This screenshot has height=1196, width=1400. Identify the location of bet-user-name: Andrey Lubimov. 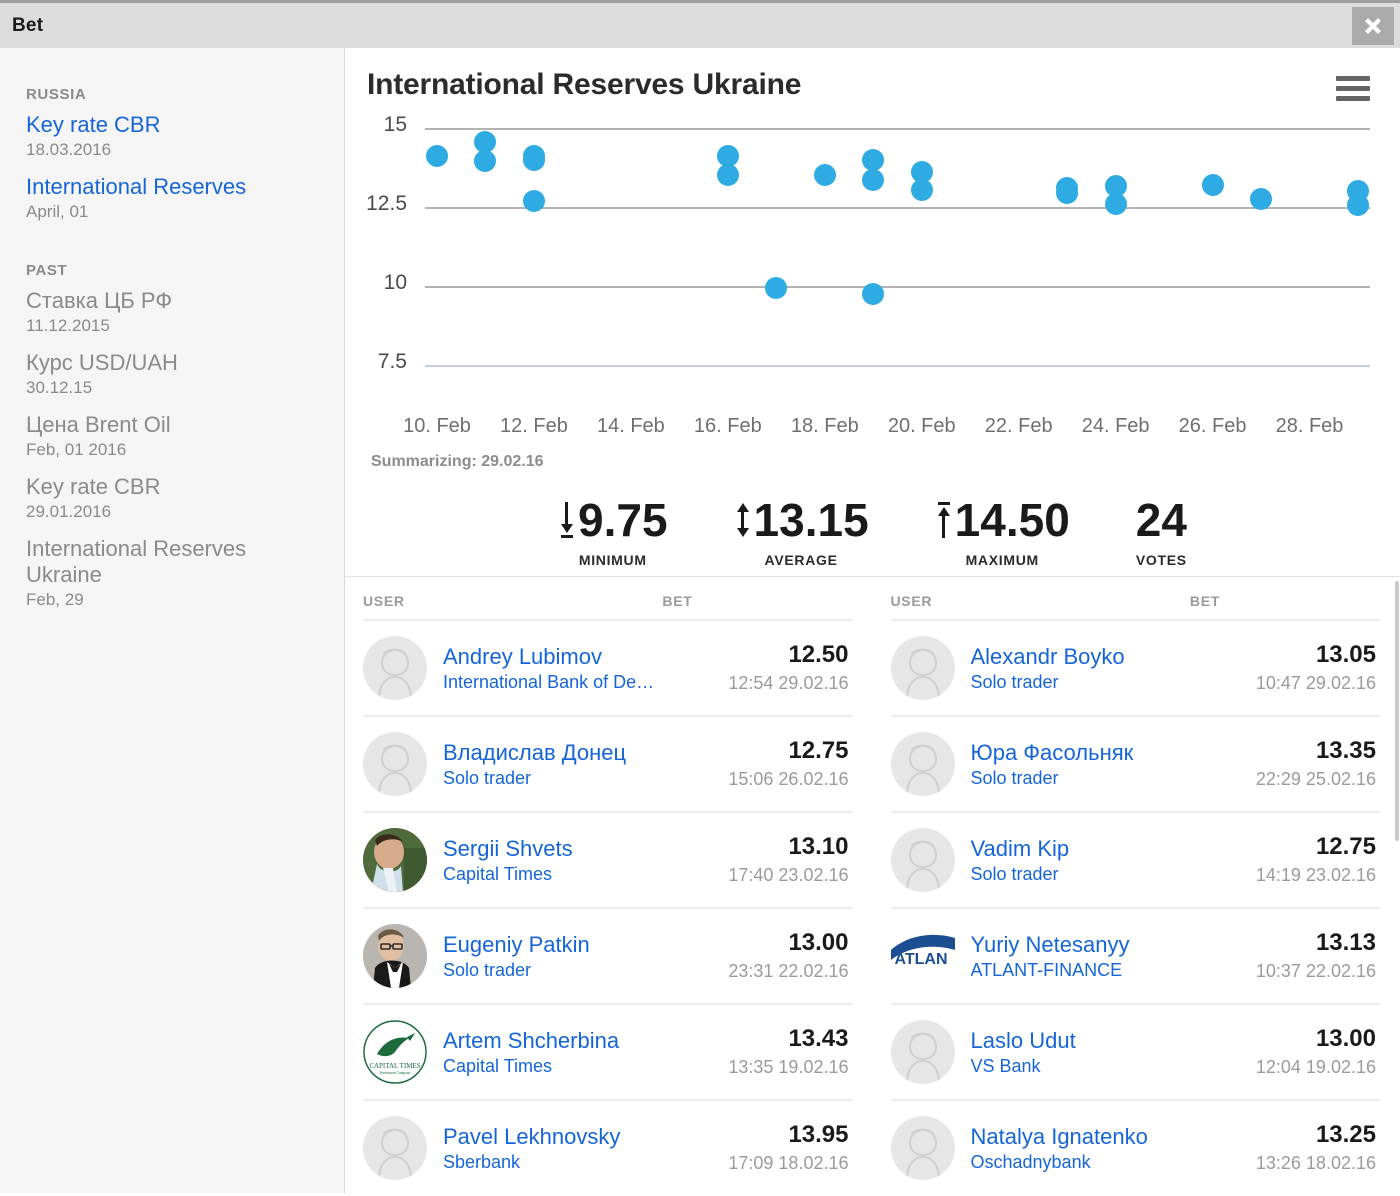
(585, 656).